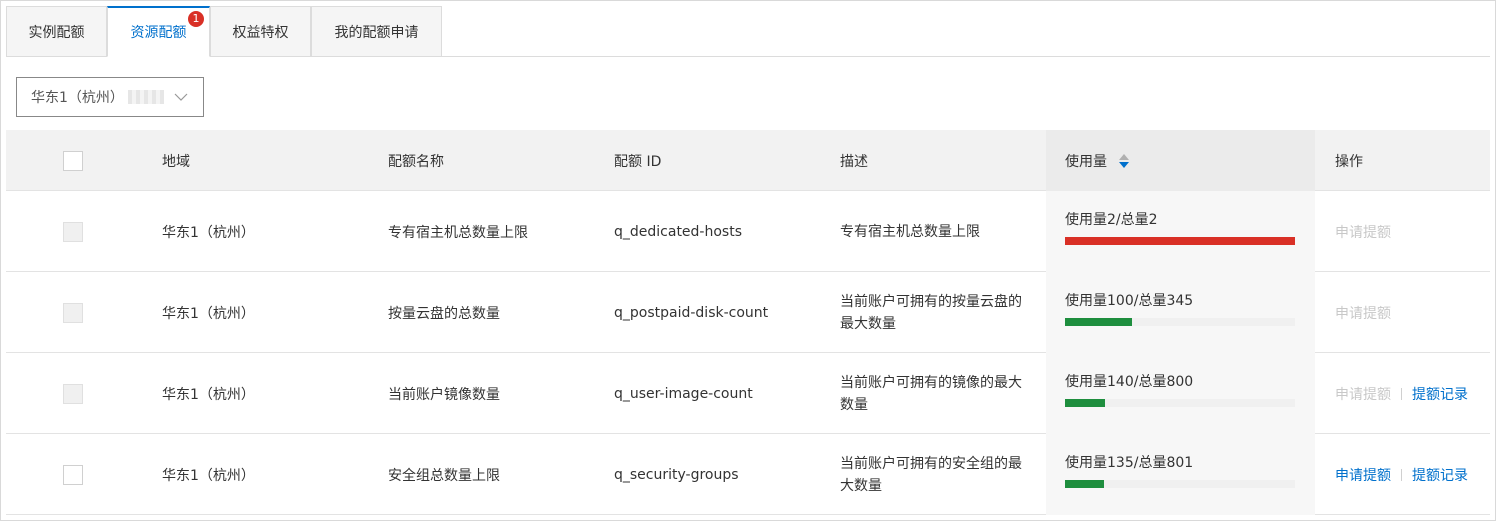 The image size is (1496, 521). I want to click on header-description: 描述, so click(854, 161).